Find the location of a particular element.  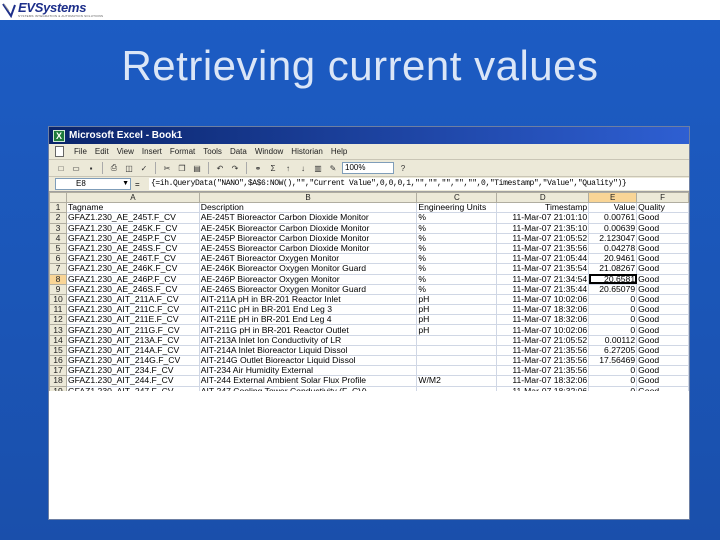

cell-description: AE-246P Bioreactor Oxygen Monitor is located at coordinates (308, 279).